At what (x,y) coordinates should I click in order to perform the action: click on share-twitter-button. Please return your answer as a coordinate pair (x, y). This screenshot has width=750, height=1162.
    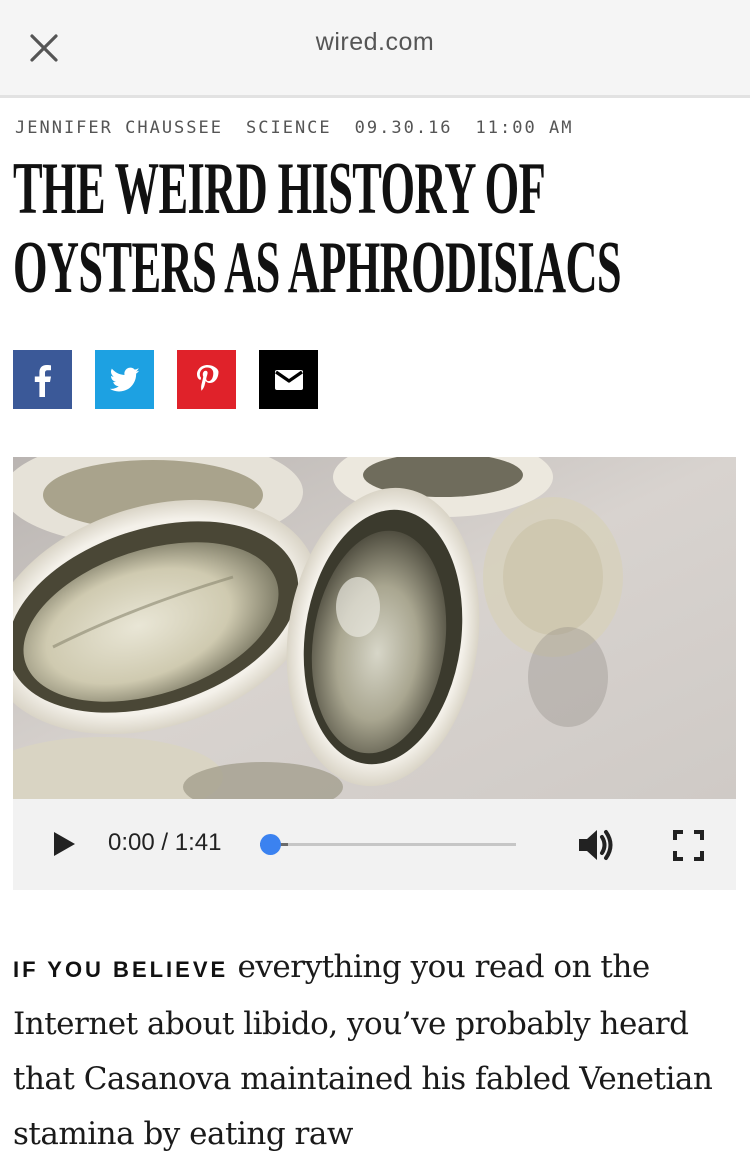
    Looking at the image, I should click on (124, 379).